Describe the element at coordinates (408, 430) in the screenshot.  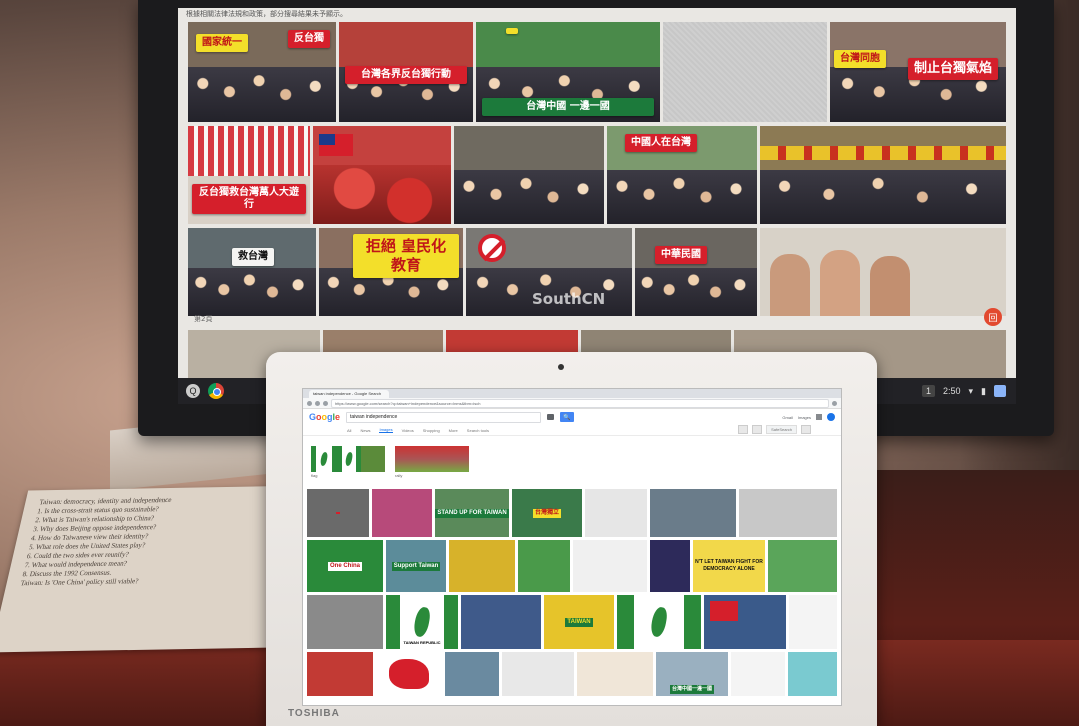
I see `tab-videos: Videos` at that location.